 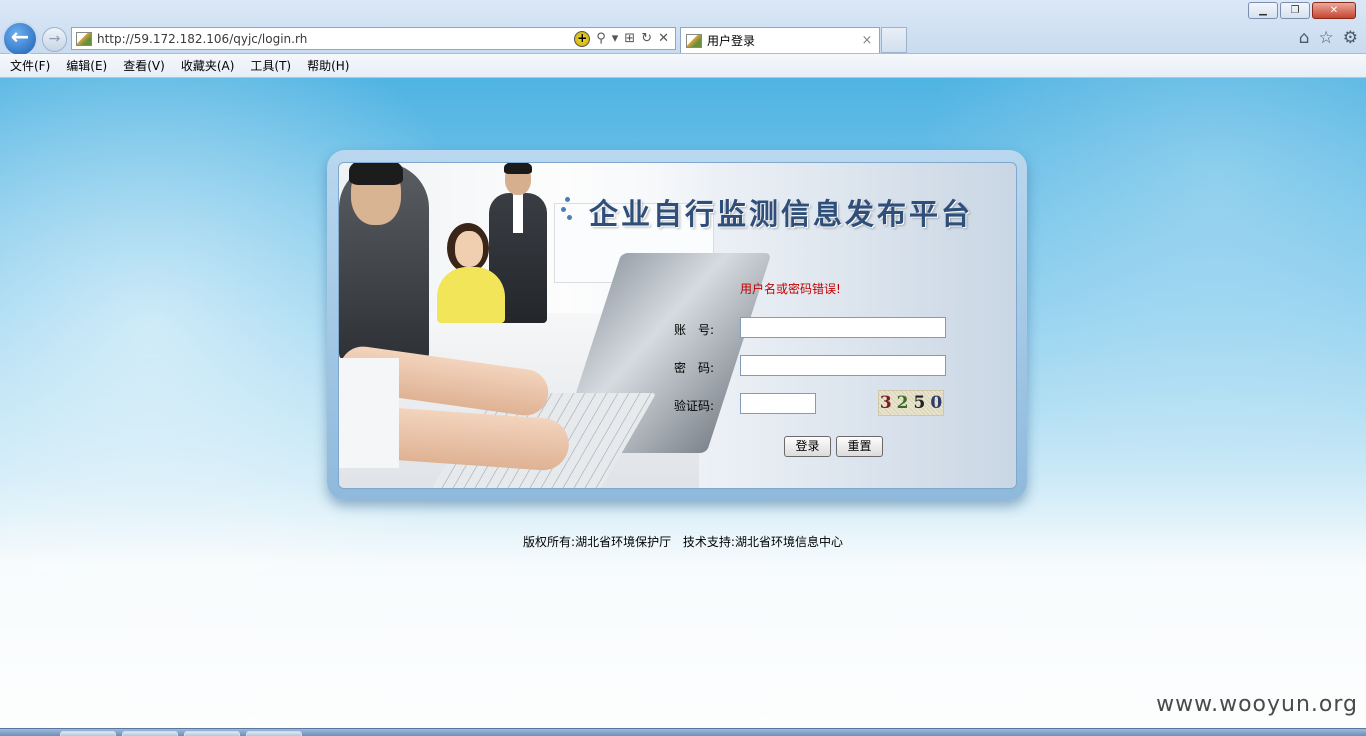 I want to click on title-decoration-icon, so click(x=576, y=208).